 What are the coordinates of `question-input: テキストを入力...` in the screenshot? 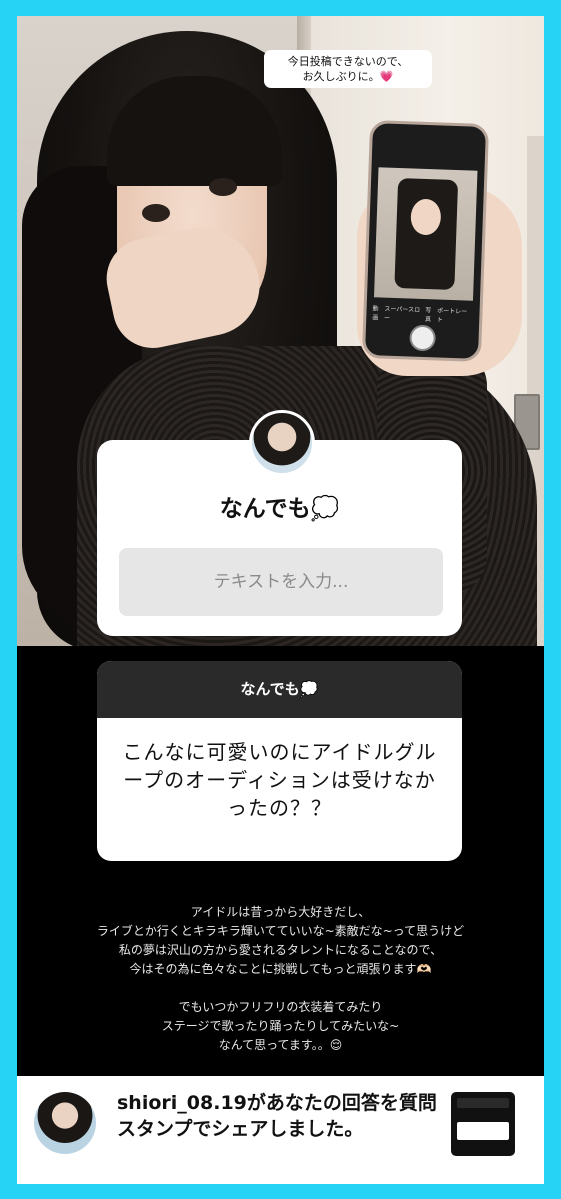 It's located at (281, 582).